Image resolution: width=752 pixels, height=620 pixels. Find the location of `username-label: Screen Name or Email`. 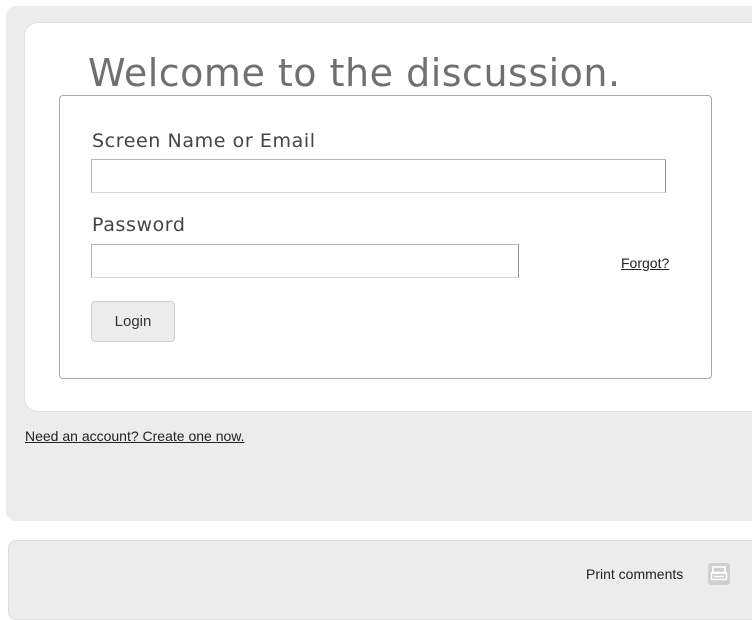

username-label: Screen Name or Email is located at coordinates (204, 141).